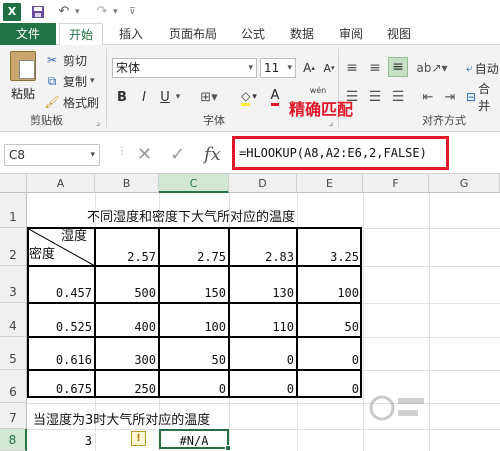 This screenshot has width=500, height=451. Describe the element at coordinates (62, 387) in the screenshot. I see `density-value: 0.675` at that location.